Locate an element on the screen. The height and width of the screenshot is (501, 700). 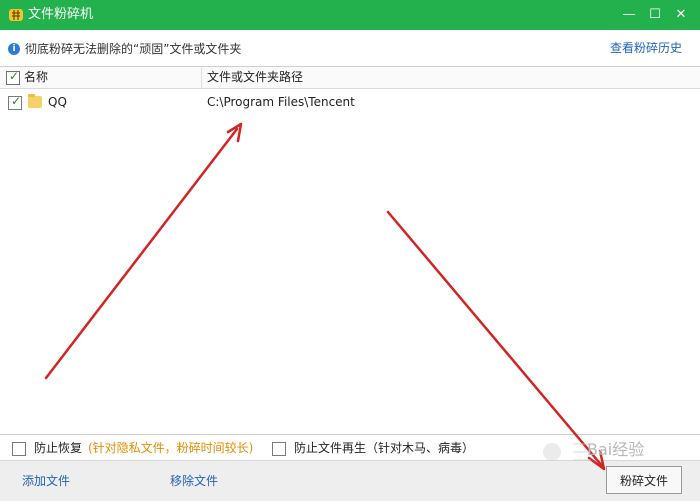
file-name: QQ is located at coordinates (57, 102).